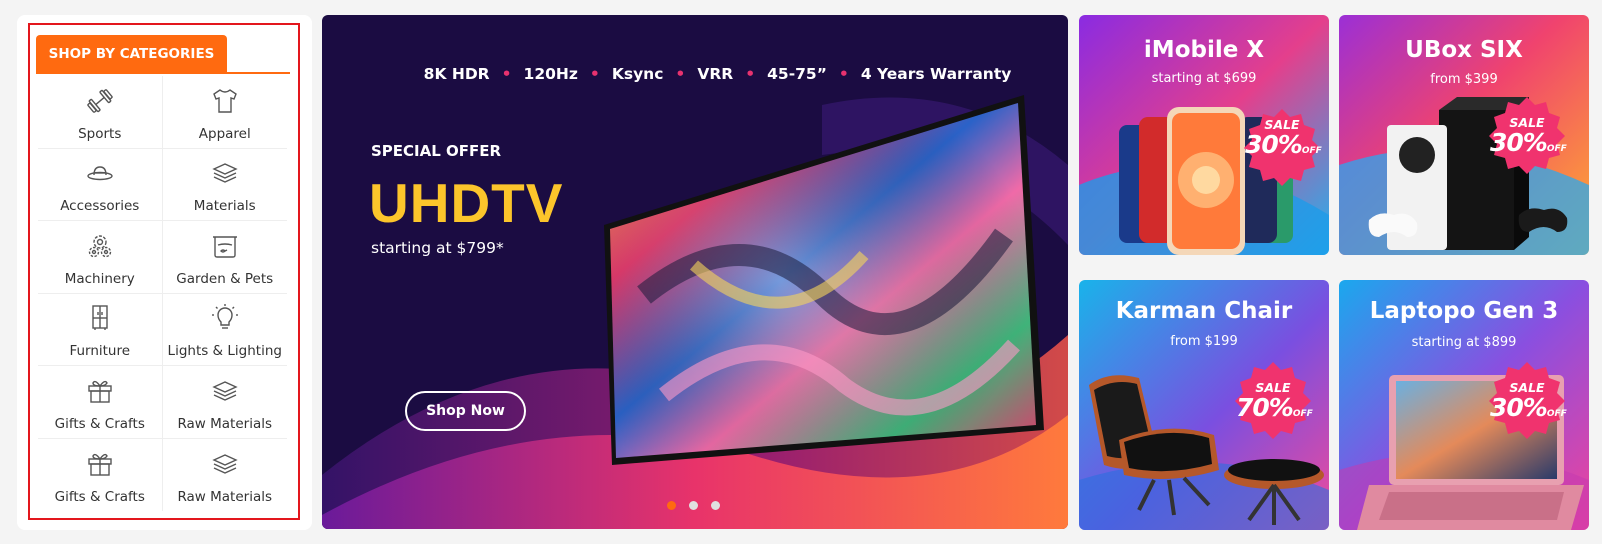 The width and height of the screenshot is (1602, 544). What do you see at coordinates (1464, 311) in the screenshot?
I see `promo-title: Laptopo Gen 3` at bounding box center [1464, 311].